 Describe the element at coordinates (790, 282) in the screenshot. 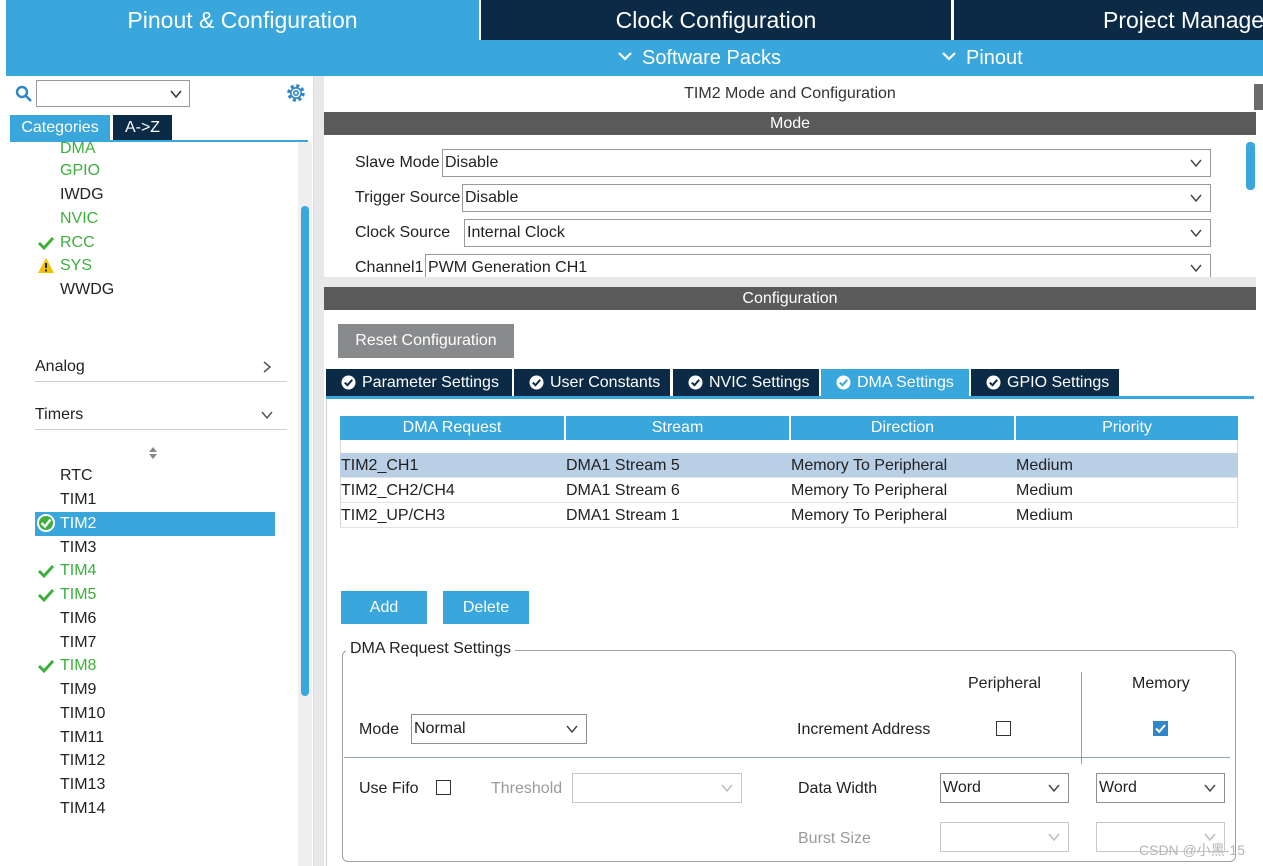

I see `section-divider` at that location.